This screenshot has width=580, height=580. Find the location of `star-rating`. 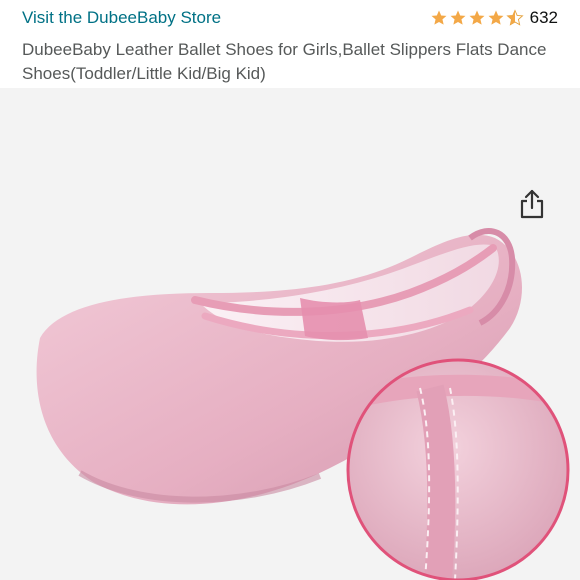

star-rating is located at coordinates (477, 18).